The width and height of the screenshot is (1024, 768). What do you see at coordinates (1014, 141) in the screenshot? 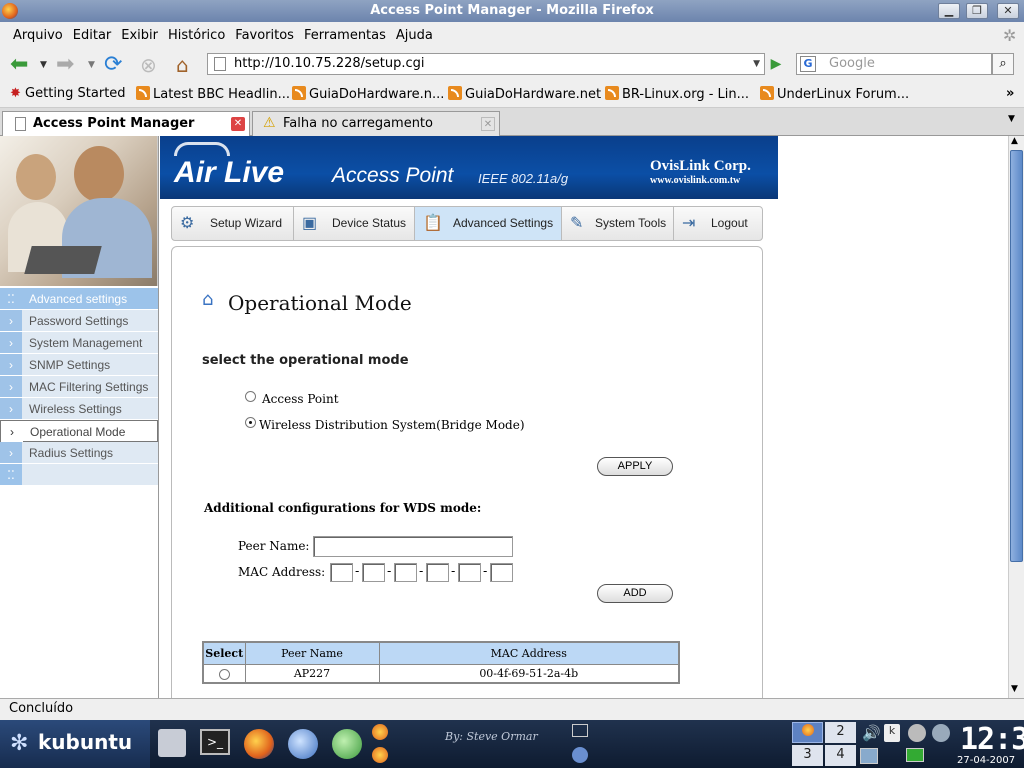
I see `scroll-up-icon: ▲` at bounding box center [1014, 141].